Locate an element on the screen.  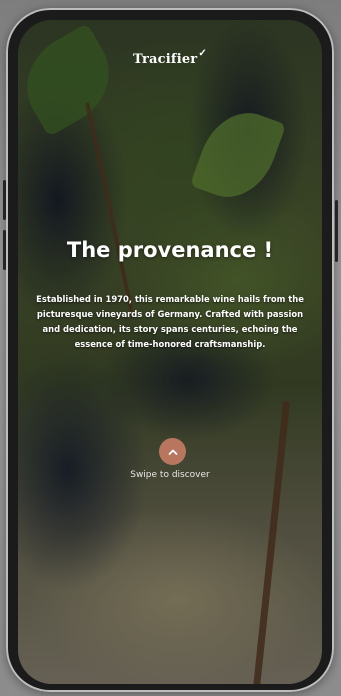
check-mark-icon: ✓ is located at coordinates (202, 53).